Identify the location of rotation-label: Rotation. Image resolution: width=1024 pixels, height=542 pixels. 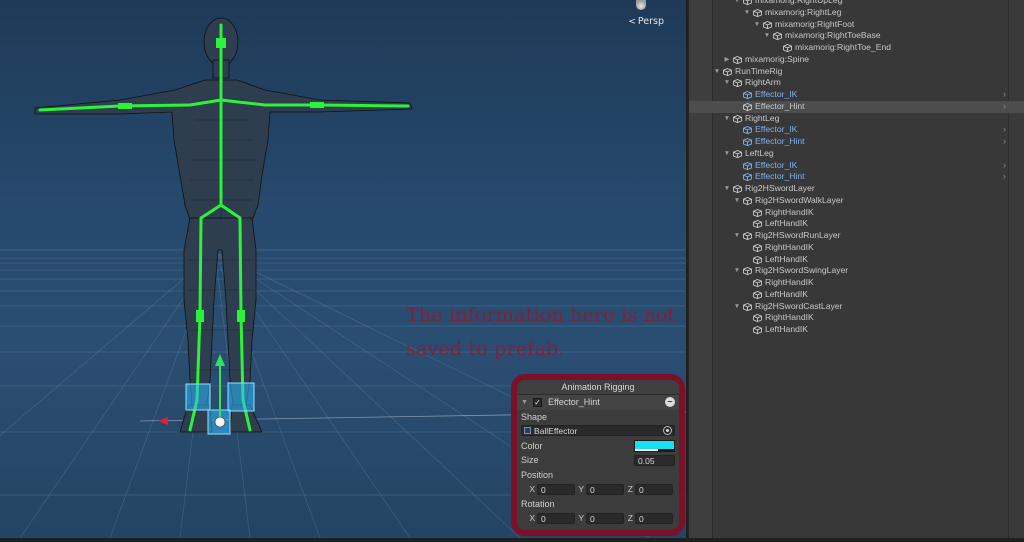
(538, 503).